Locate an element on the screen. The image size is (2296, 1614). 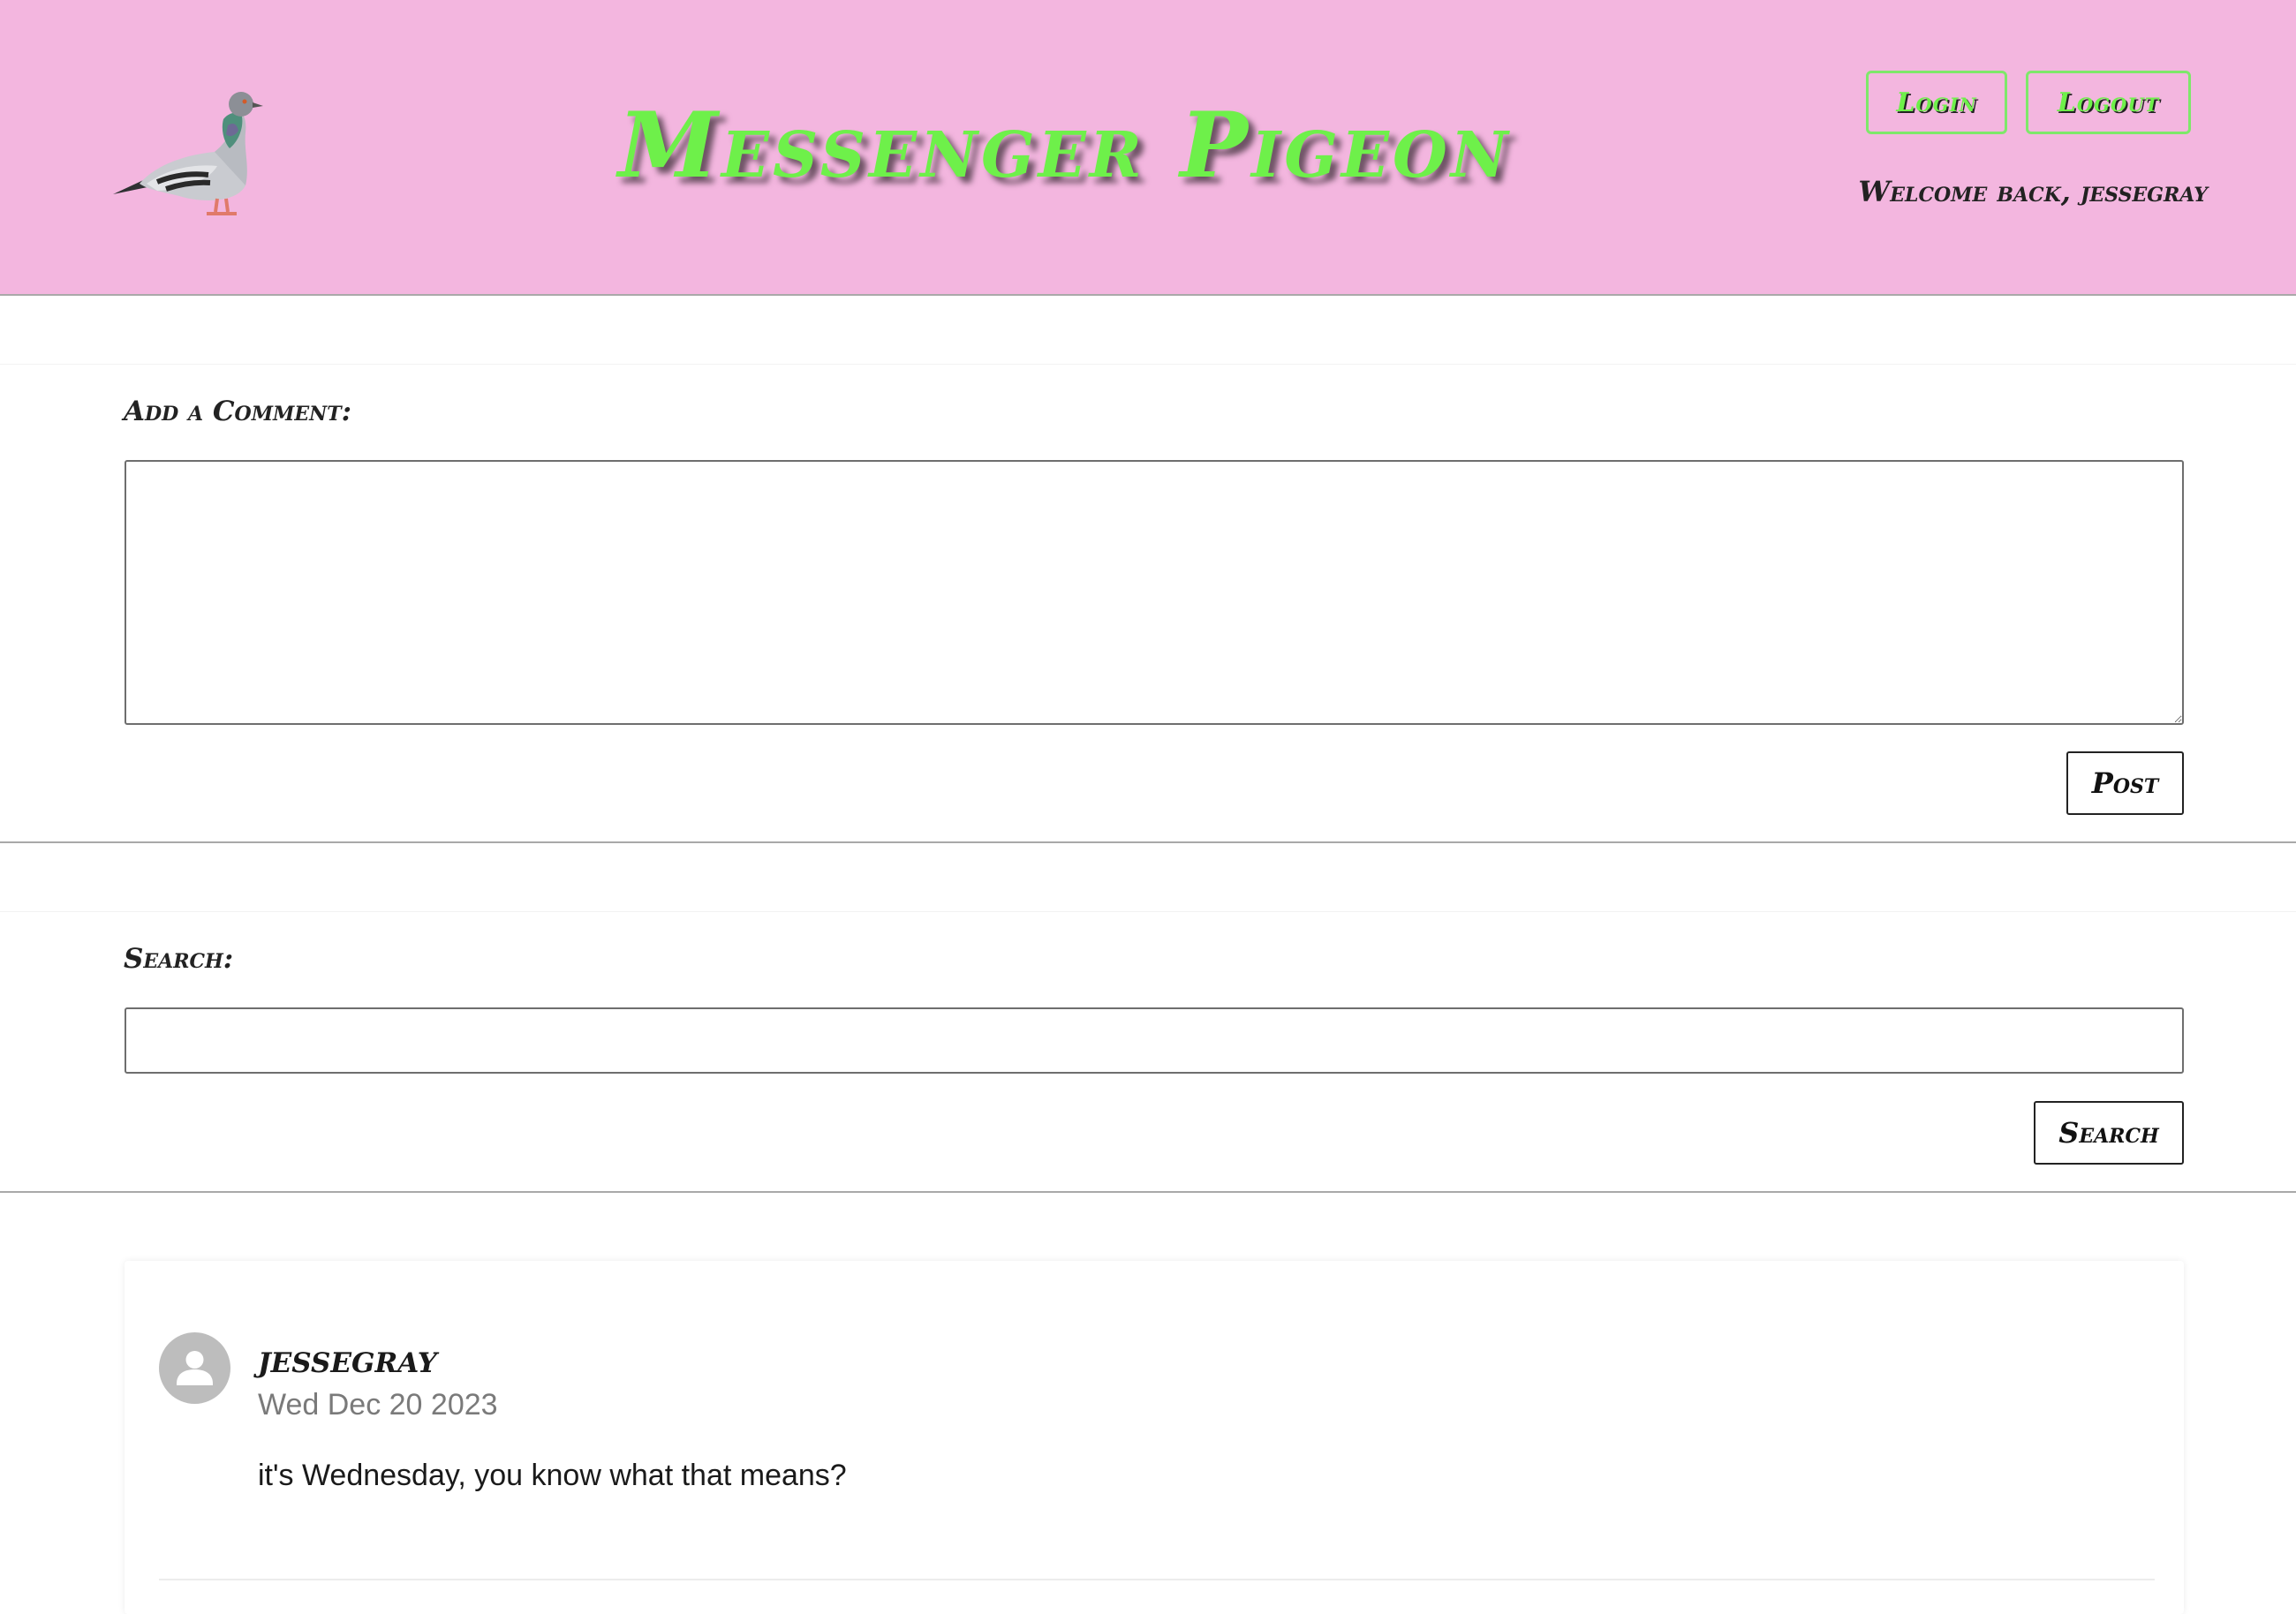
login-button: Login is located at coordinates (1936, 102).